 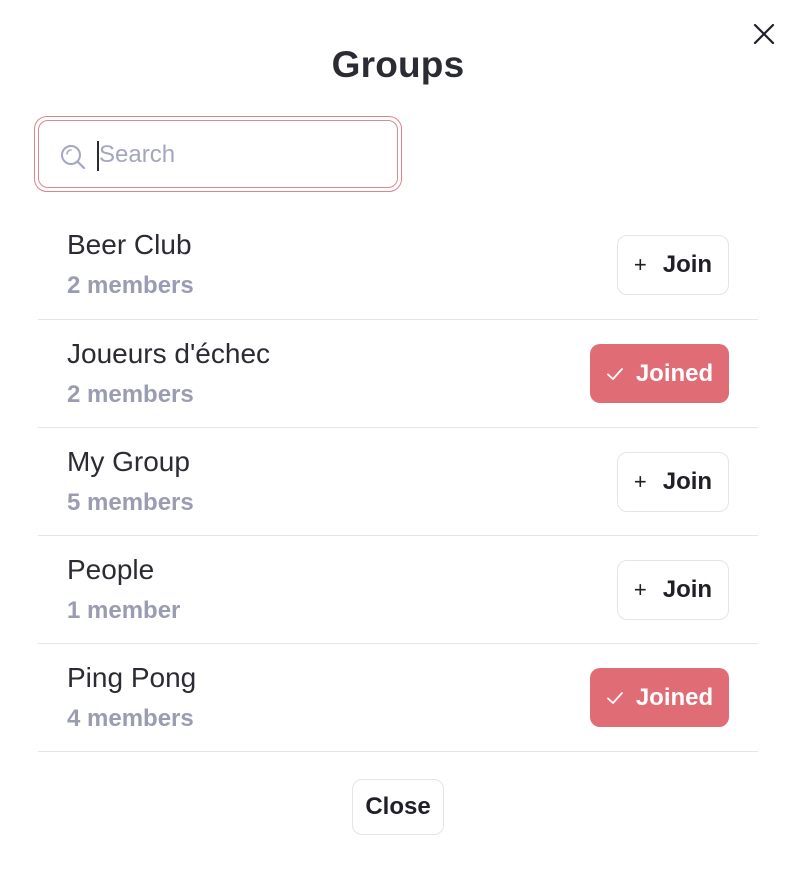 I want to click on group-name: Beer Club, so click(x=129, y=244).